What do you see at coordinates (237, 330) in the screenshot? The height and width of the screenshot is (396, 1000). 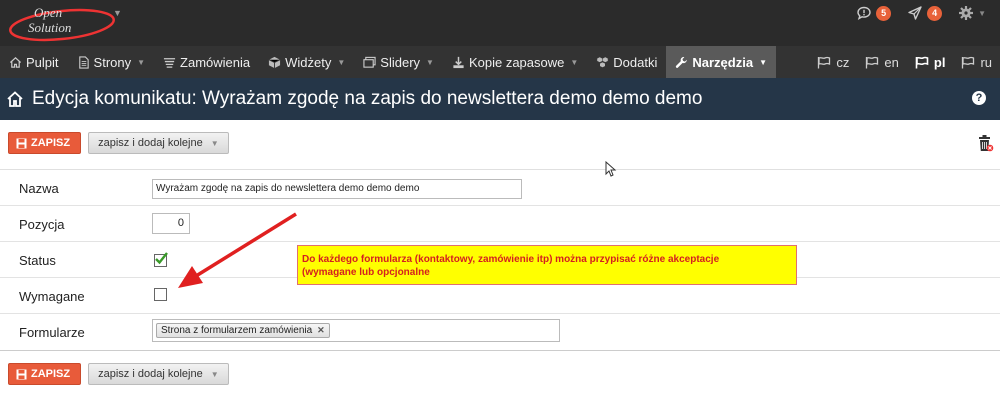 I see `form-tag-label: Strona z formularzem zamówienia` at bounding box center [237, 330].